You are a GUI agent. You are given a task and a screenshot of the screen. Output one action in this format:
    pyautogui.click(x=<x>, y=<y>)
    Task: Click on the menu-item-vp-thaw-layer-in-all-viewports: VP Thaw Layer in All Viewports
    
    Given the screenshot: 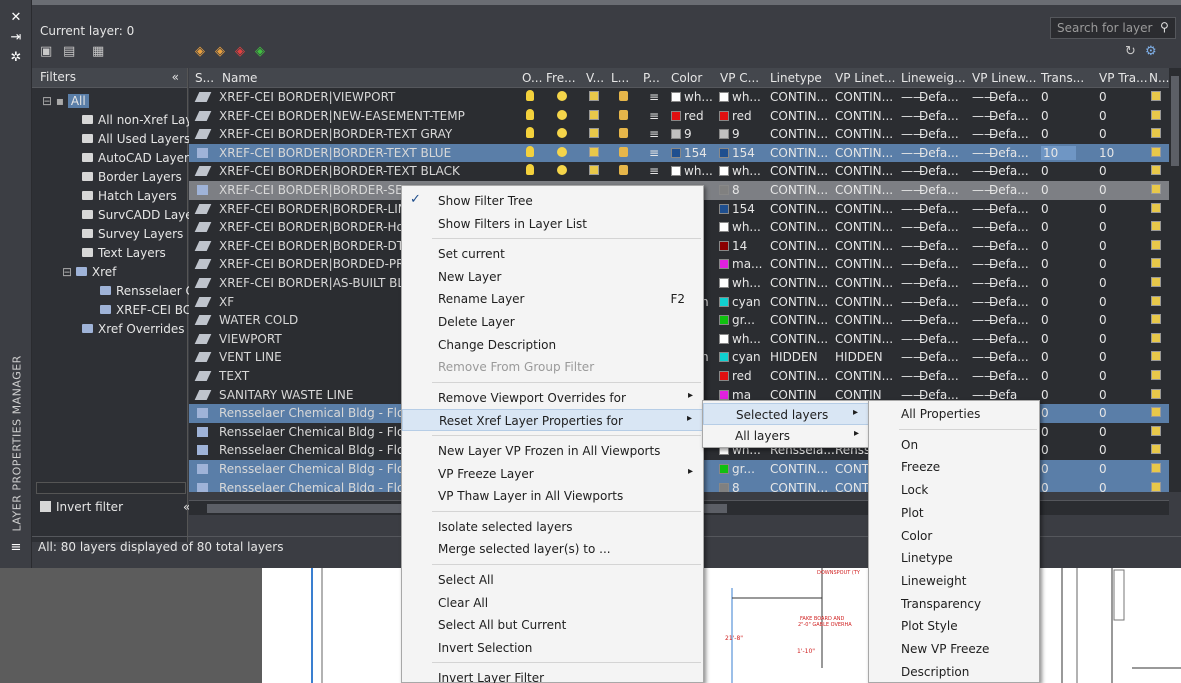 What is the action you would take?
    pyautogui.click(x=552, y=496)
    